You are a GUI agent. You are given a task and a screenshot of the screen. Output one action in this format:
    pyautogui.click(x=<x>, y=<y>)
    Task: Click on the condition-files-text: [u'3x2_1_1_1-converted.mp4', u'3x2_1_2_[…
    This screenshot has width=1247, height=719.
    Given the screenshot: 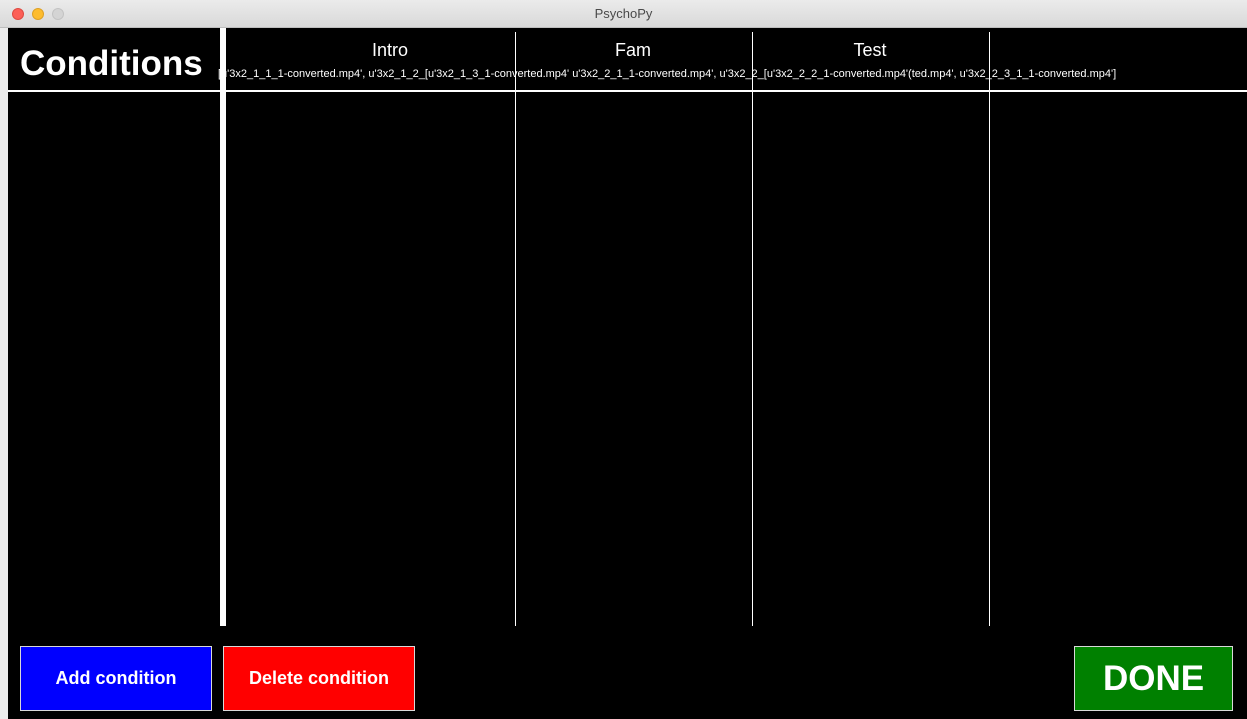 What is the action you would take?
    pyautogui.click(x=667, y=74)
    